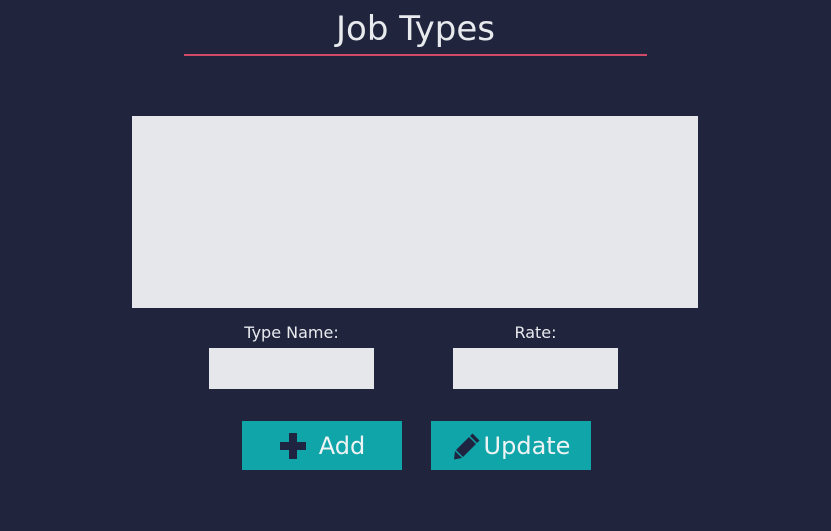  Describe the element at coordinates (291, 368) in the screenshot. I see `type-name-input` at that location.